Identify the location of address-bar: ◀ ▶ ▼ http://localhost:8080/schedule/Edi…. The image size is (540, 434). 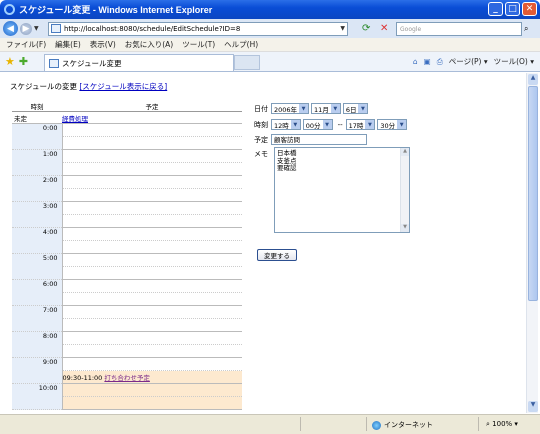
(270, 28).